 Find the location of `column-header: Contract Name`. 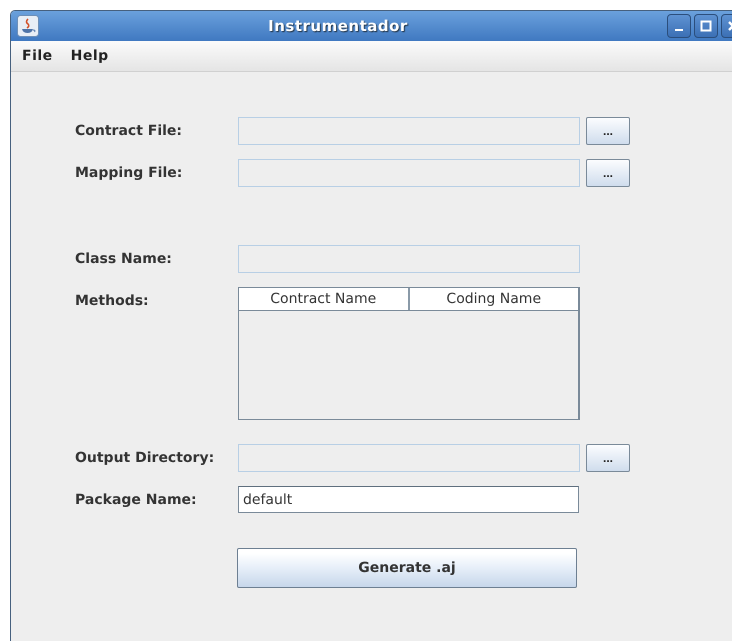

column-header: Contract Name is located at coordinates (324, 299).